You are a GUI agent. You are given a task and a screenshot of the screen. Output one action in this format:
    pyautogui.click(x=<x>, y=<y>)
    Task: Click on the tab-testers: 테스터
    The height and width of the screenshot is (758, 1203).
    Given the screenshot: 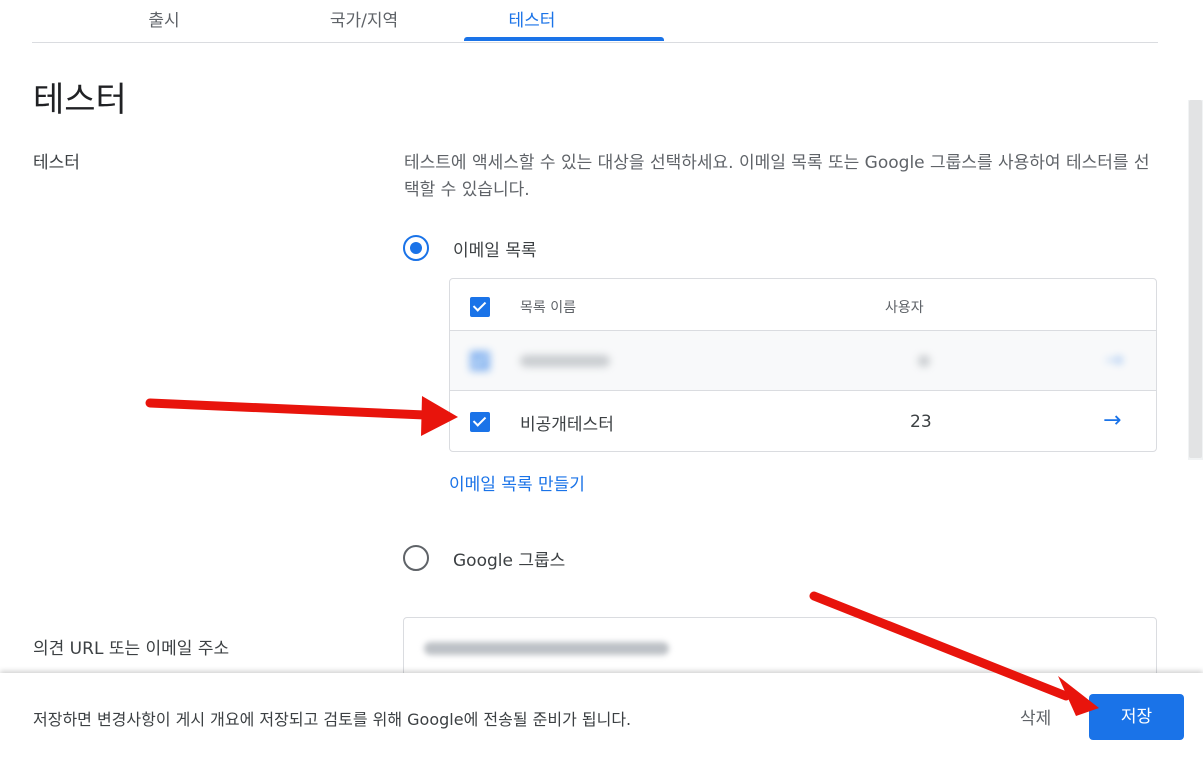 What is the action you would take?
    pyautogui.click(x=532, y=21)
    